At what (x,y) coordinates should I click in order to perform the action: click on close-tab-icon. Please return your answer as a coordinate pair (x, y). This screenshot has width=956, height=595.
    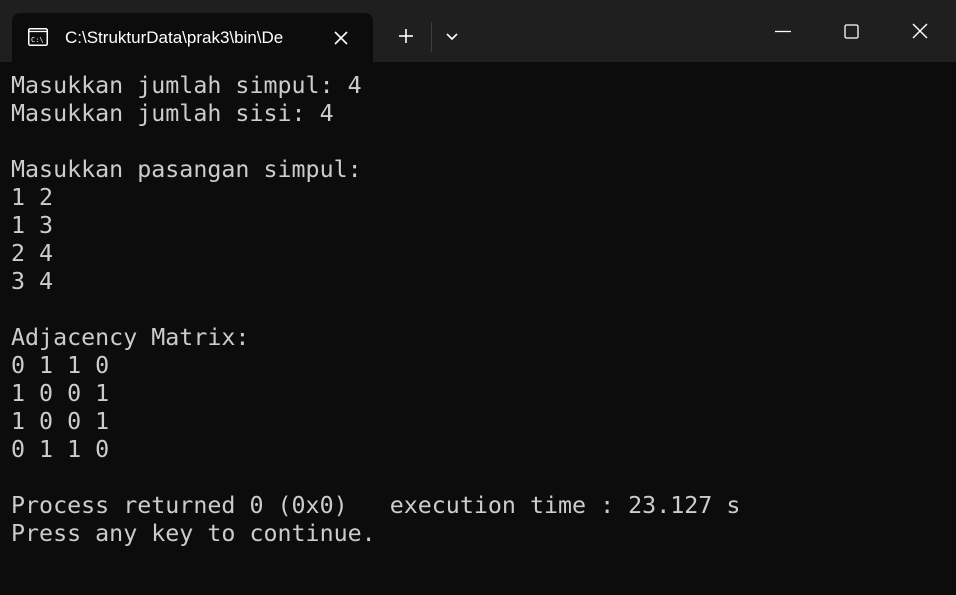
    Looking at the image, I should click on (341, 38).